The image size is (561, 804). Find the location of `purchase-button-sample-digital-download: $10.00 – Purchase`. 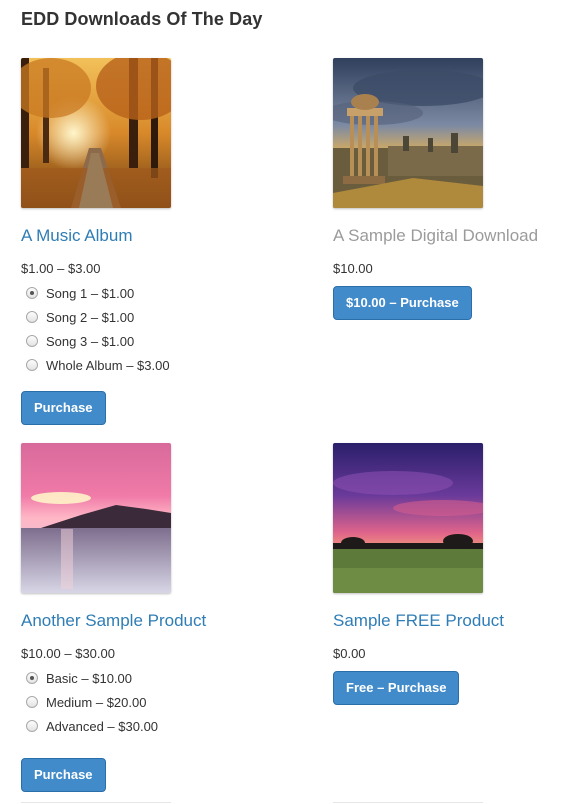

purchase-button-sample-digital-download: $10.00 – Purchase is located at coordinates (402, 303).